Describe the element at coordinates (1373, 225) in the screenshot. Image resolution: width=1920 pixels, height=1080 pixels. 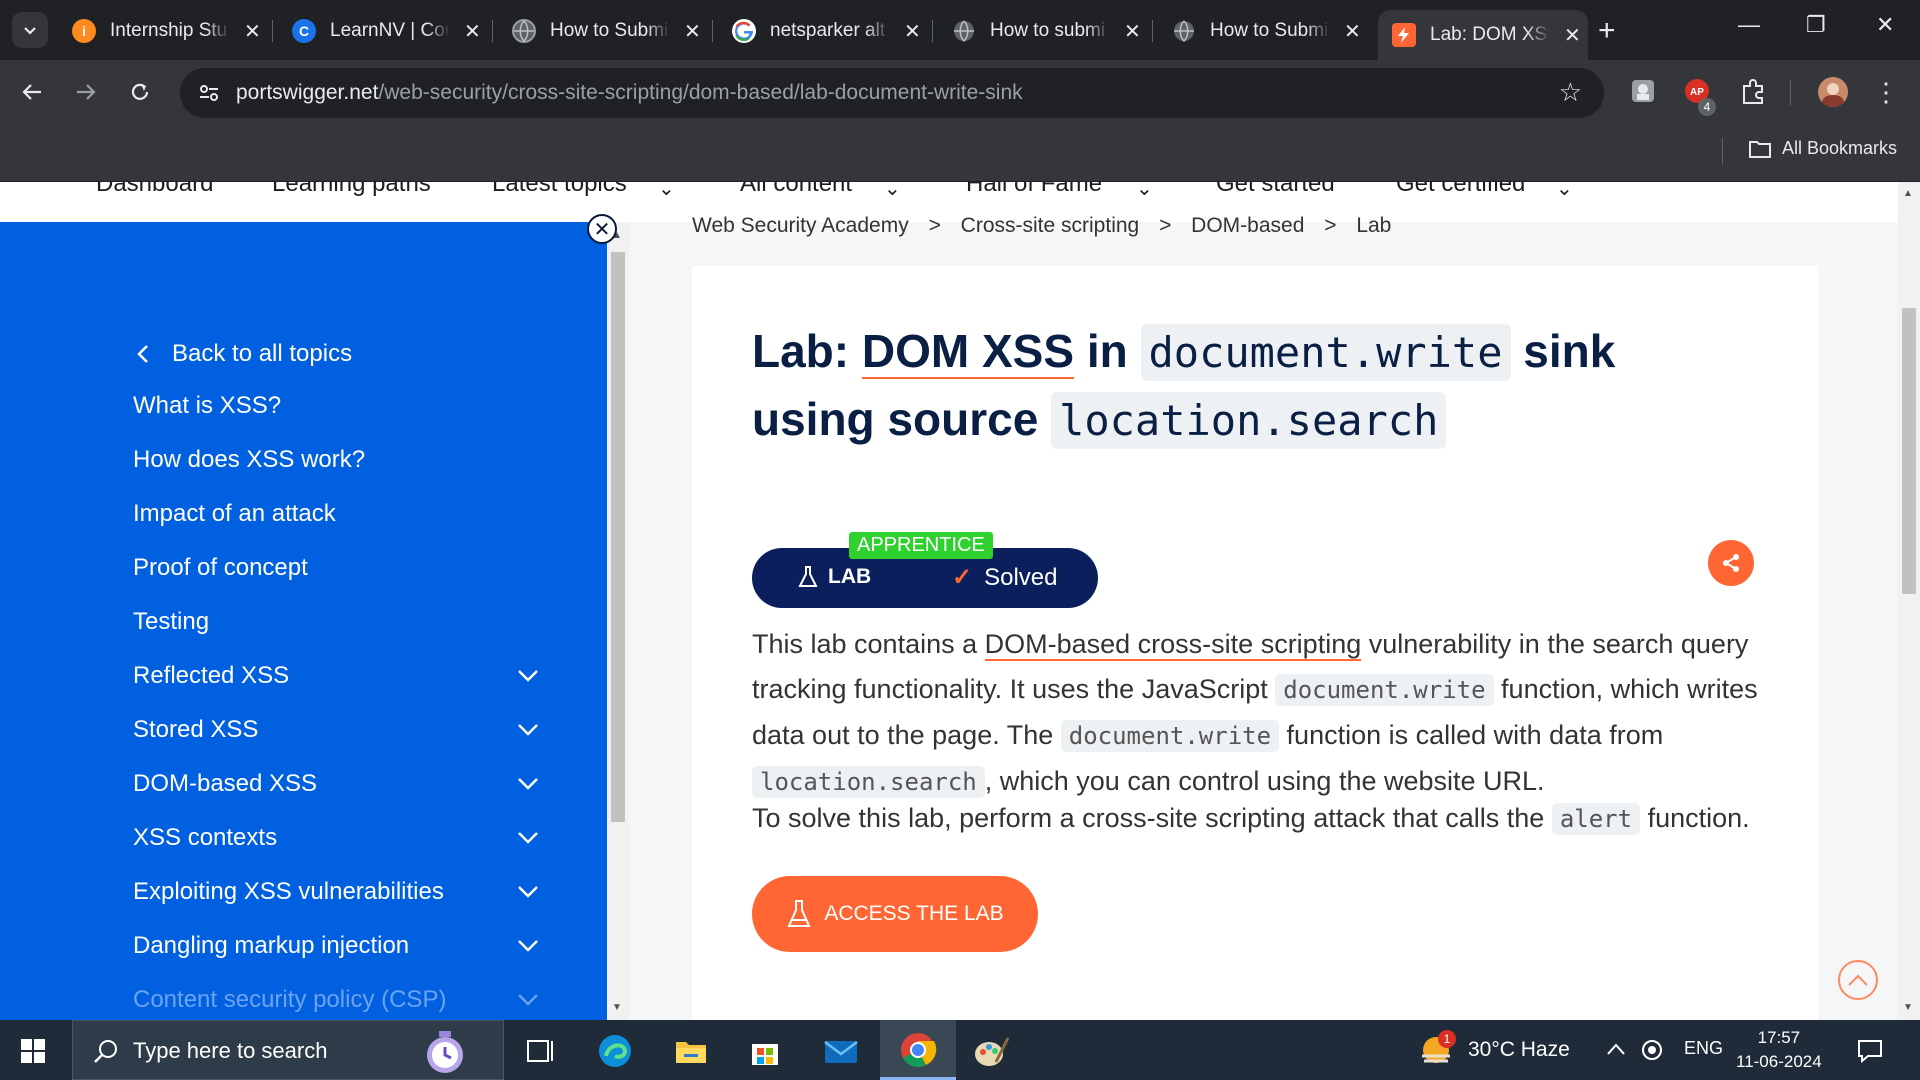
I see `breadcrumb-current: Lab` at that location.